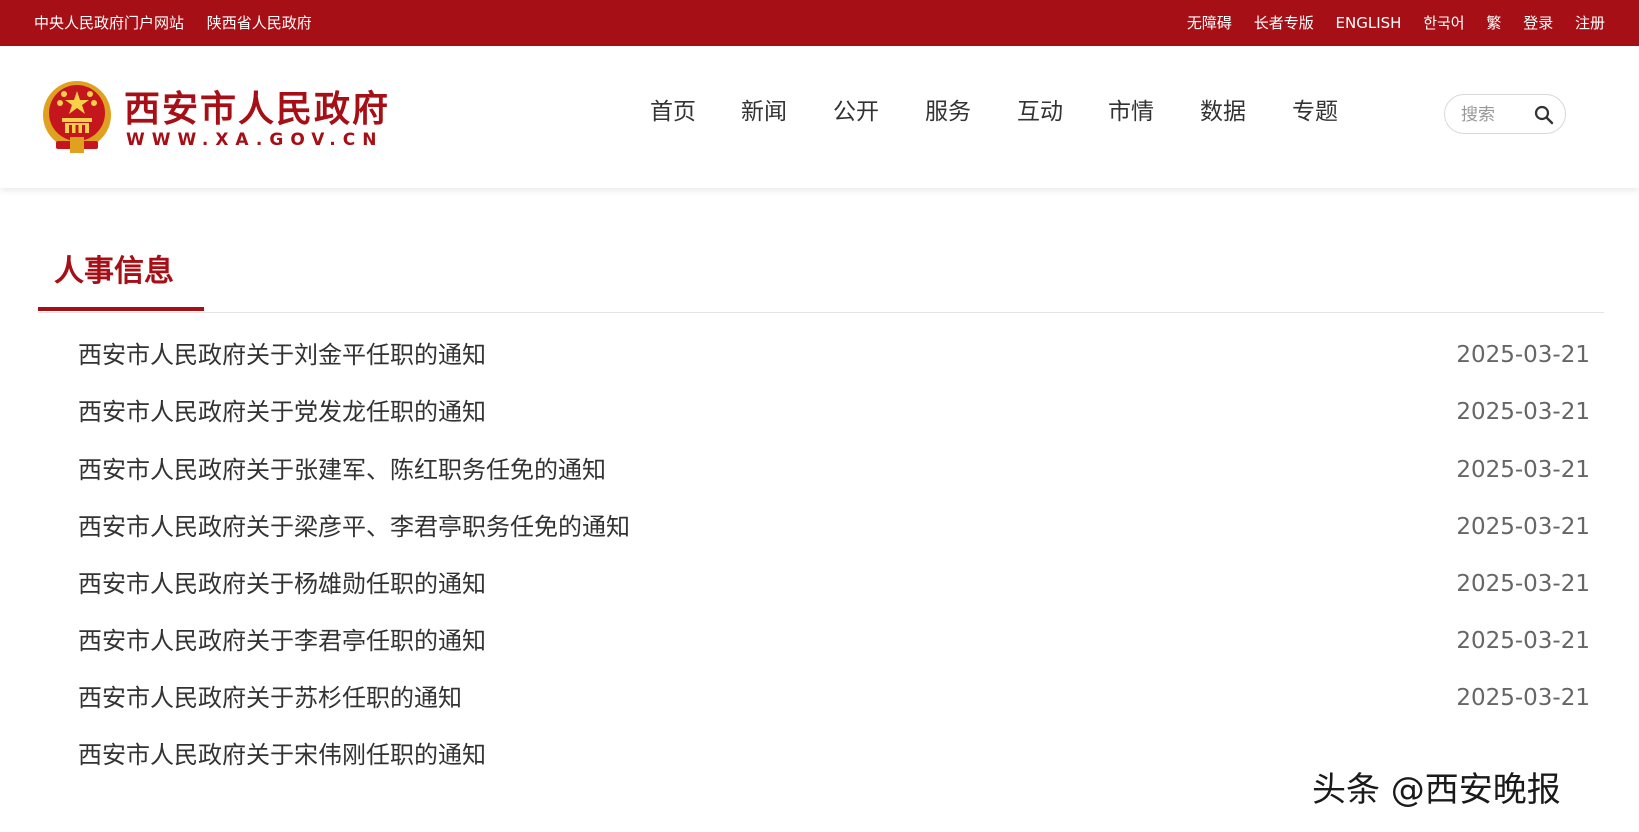 The height and width of the screenshot is (832, 1639). Describe the element at coordinates (1315, 112) in the screenshot. I see `nav-topics: 专题` at that location.